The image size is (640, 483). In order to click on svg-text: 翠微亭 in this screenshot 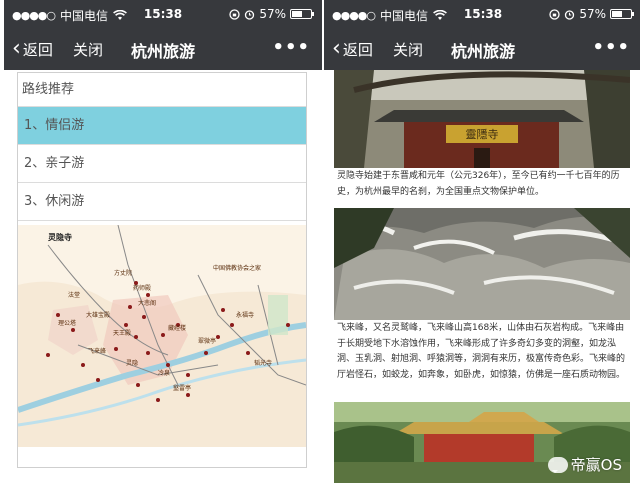, I will do `click(207, 341)`.